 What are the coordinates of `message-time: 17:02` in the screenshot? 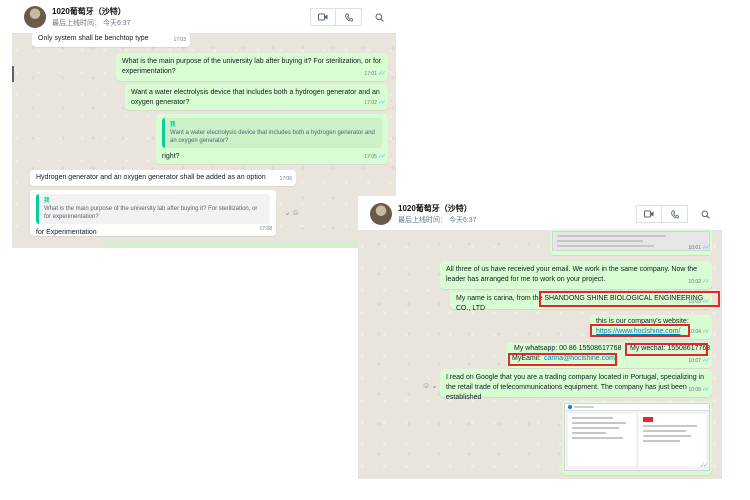 It's located at (370, 103).